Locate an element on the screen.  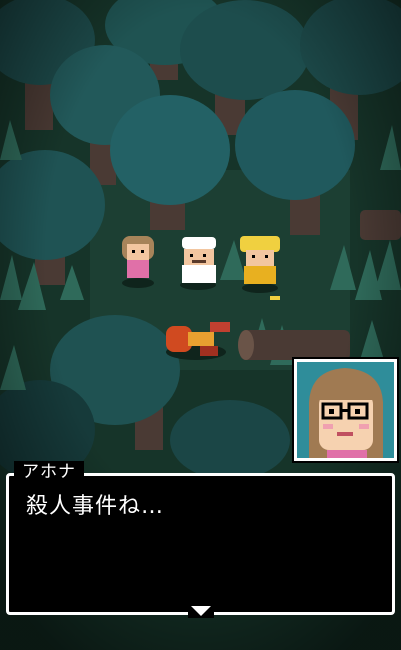
speaker-portrait is located at coordinates (345, 410).